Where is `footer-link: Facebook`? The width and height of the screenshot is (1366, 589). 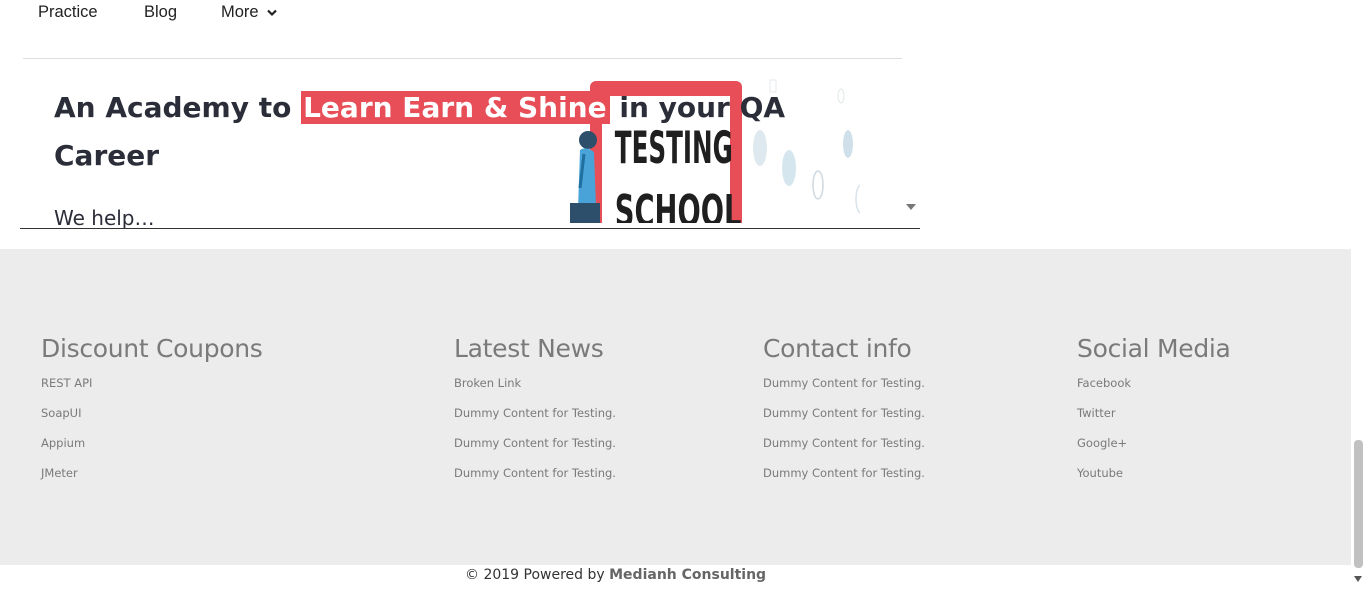 footer-link: Facebook is located at coordinates (1154, 391).